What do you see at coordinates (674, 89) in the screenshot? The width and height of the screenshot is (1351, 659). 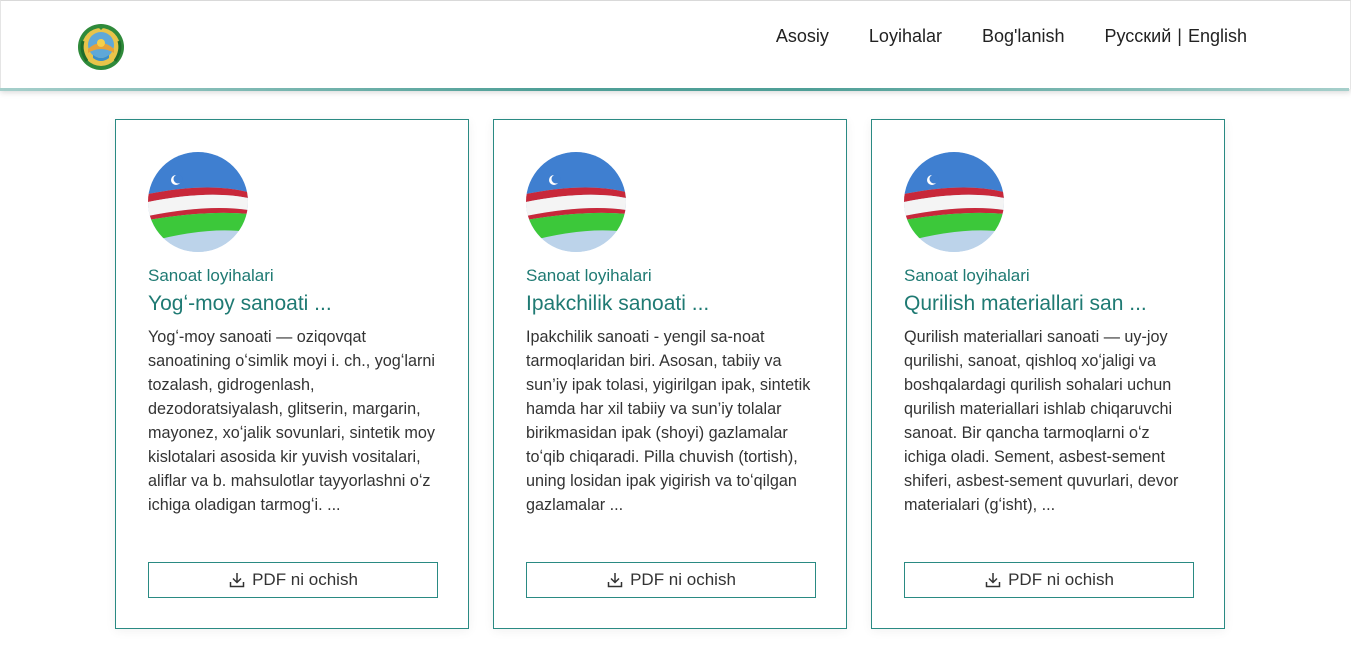 I see `header-accent-line` at bounding box center [674, 89].